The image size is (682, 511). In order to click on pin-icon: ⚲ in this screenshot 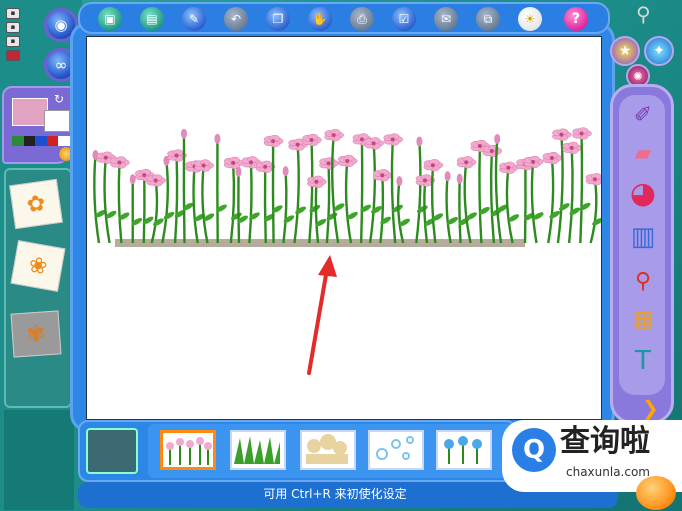, I will do `click(643, 281)`.